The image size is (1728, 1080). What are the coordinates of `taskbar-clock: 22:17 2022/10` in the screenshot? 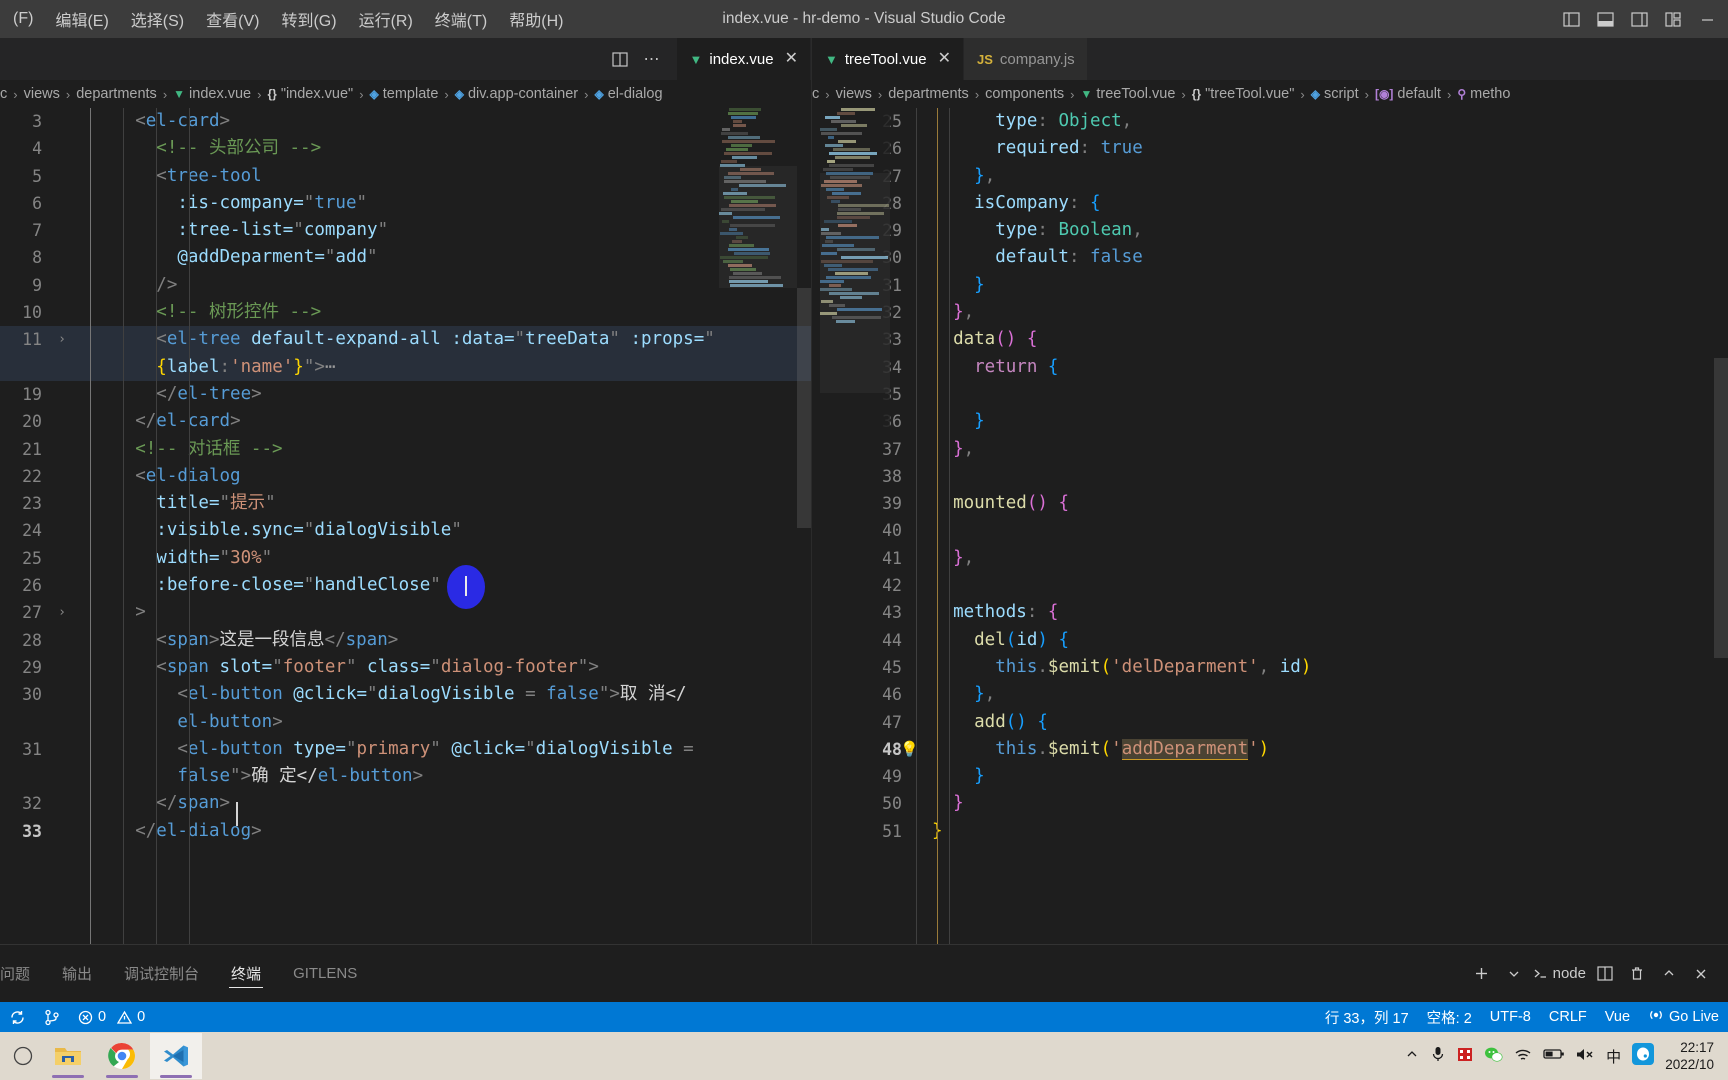 It's located at (1692, 1056).